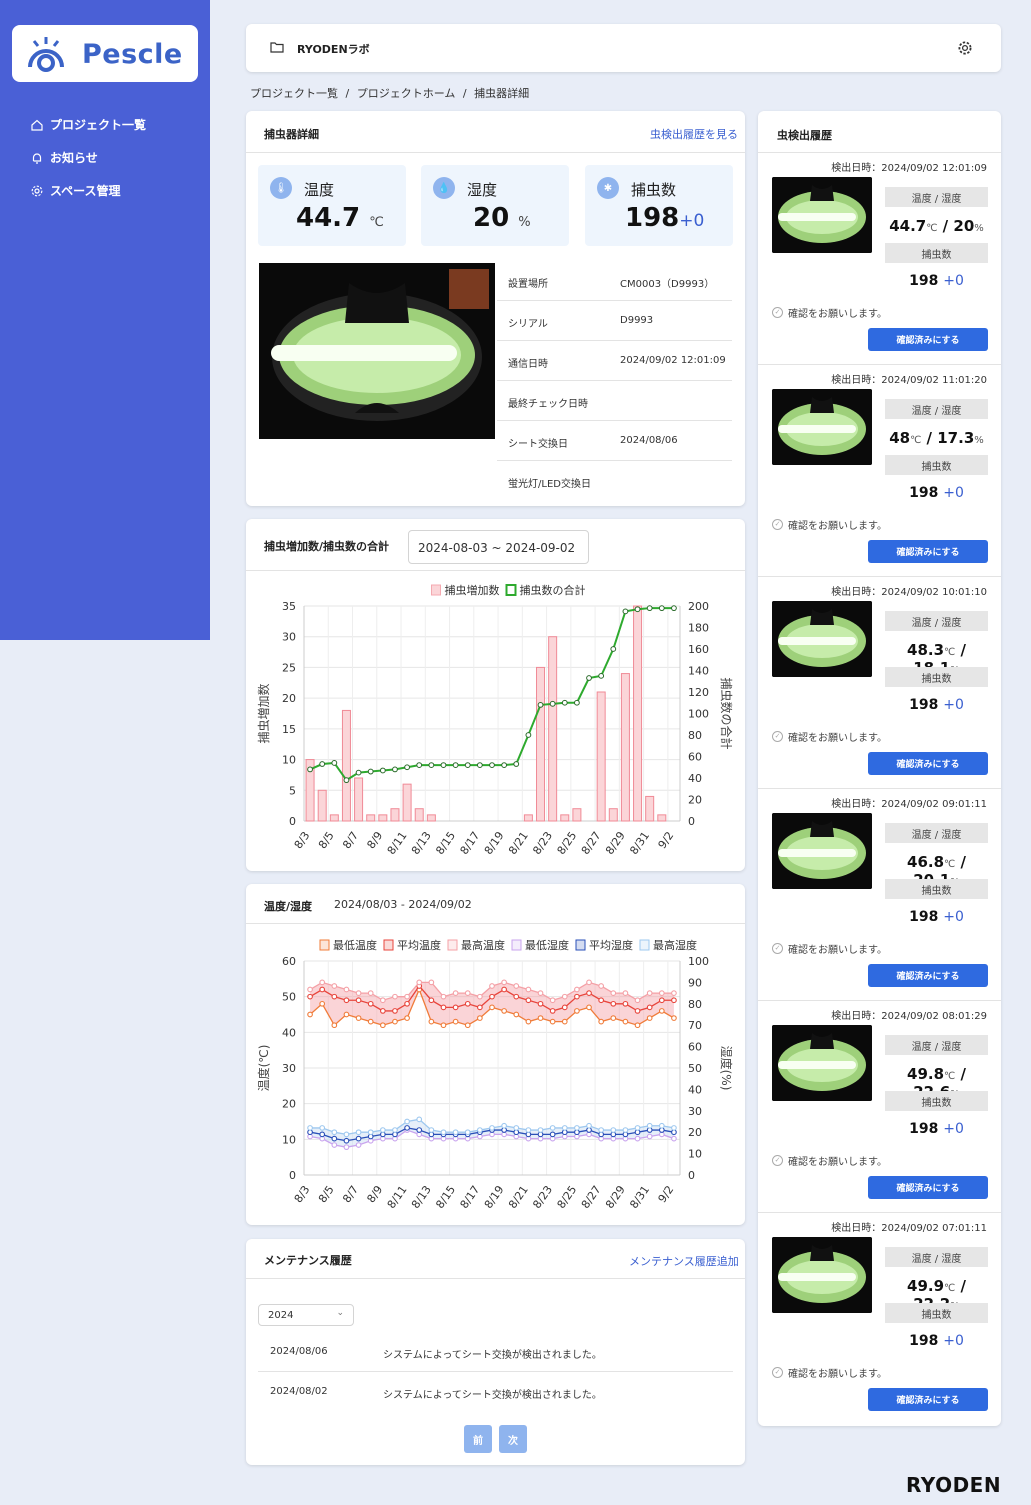  What do you see at coordinates (936, 917) in the screenshot?
I see `history-count: 198 +0` at bounding box center [936, 917].